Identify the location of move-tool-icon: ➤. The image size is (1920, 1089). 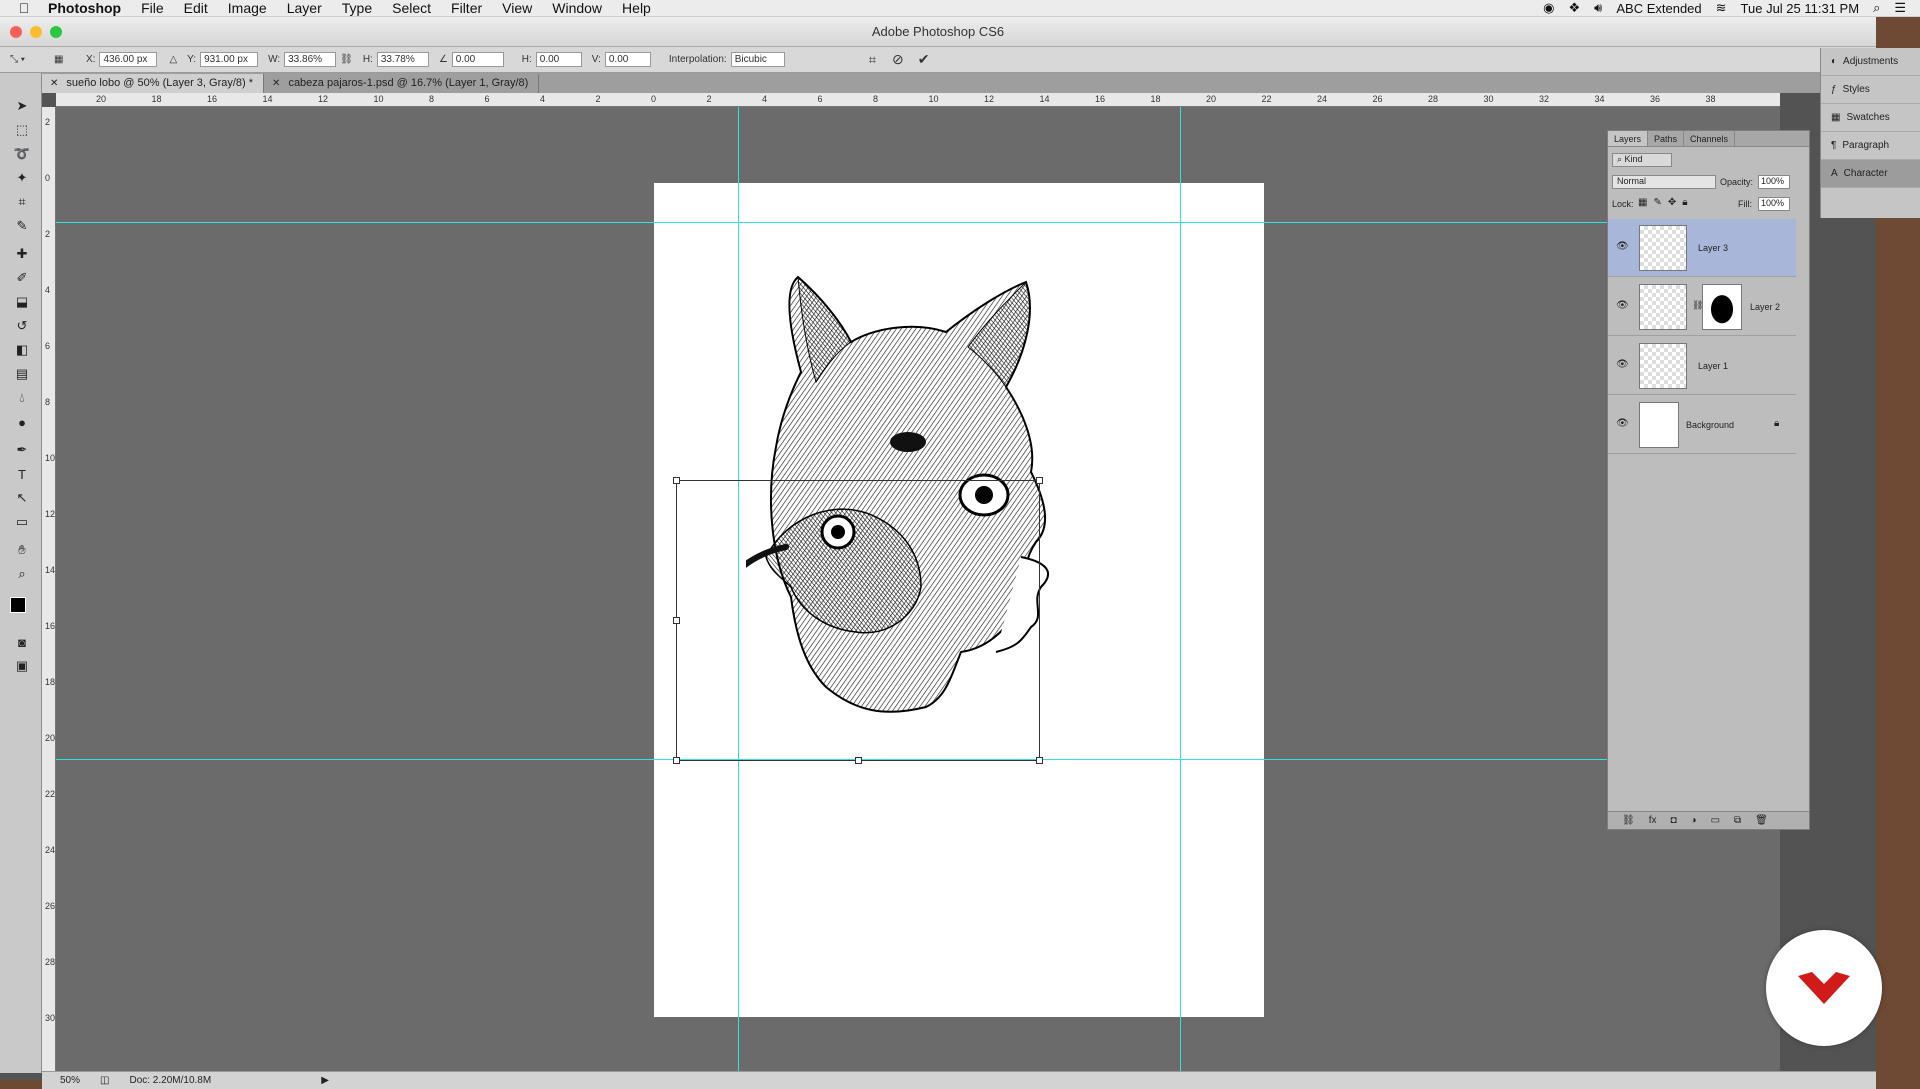
(22, 106).